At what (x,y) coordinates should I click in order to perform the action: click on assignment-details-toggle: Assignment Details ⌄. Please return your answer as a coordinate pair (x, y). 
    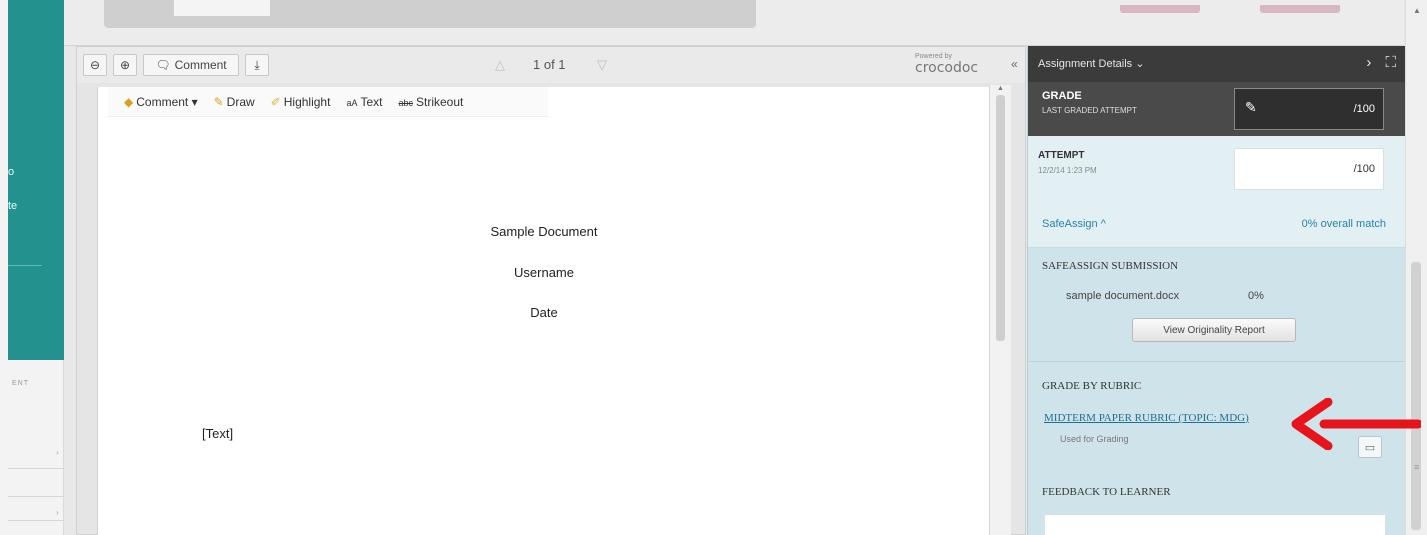
    Looking at the image, I should click on (1091, 63).